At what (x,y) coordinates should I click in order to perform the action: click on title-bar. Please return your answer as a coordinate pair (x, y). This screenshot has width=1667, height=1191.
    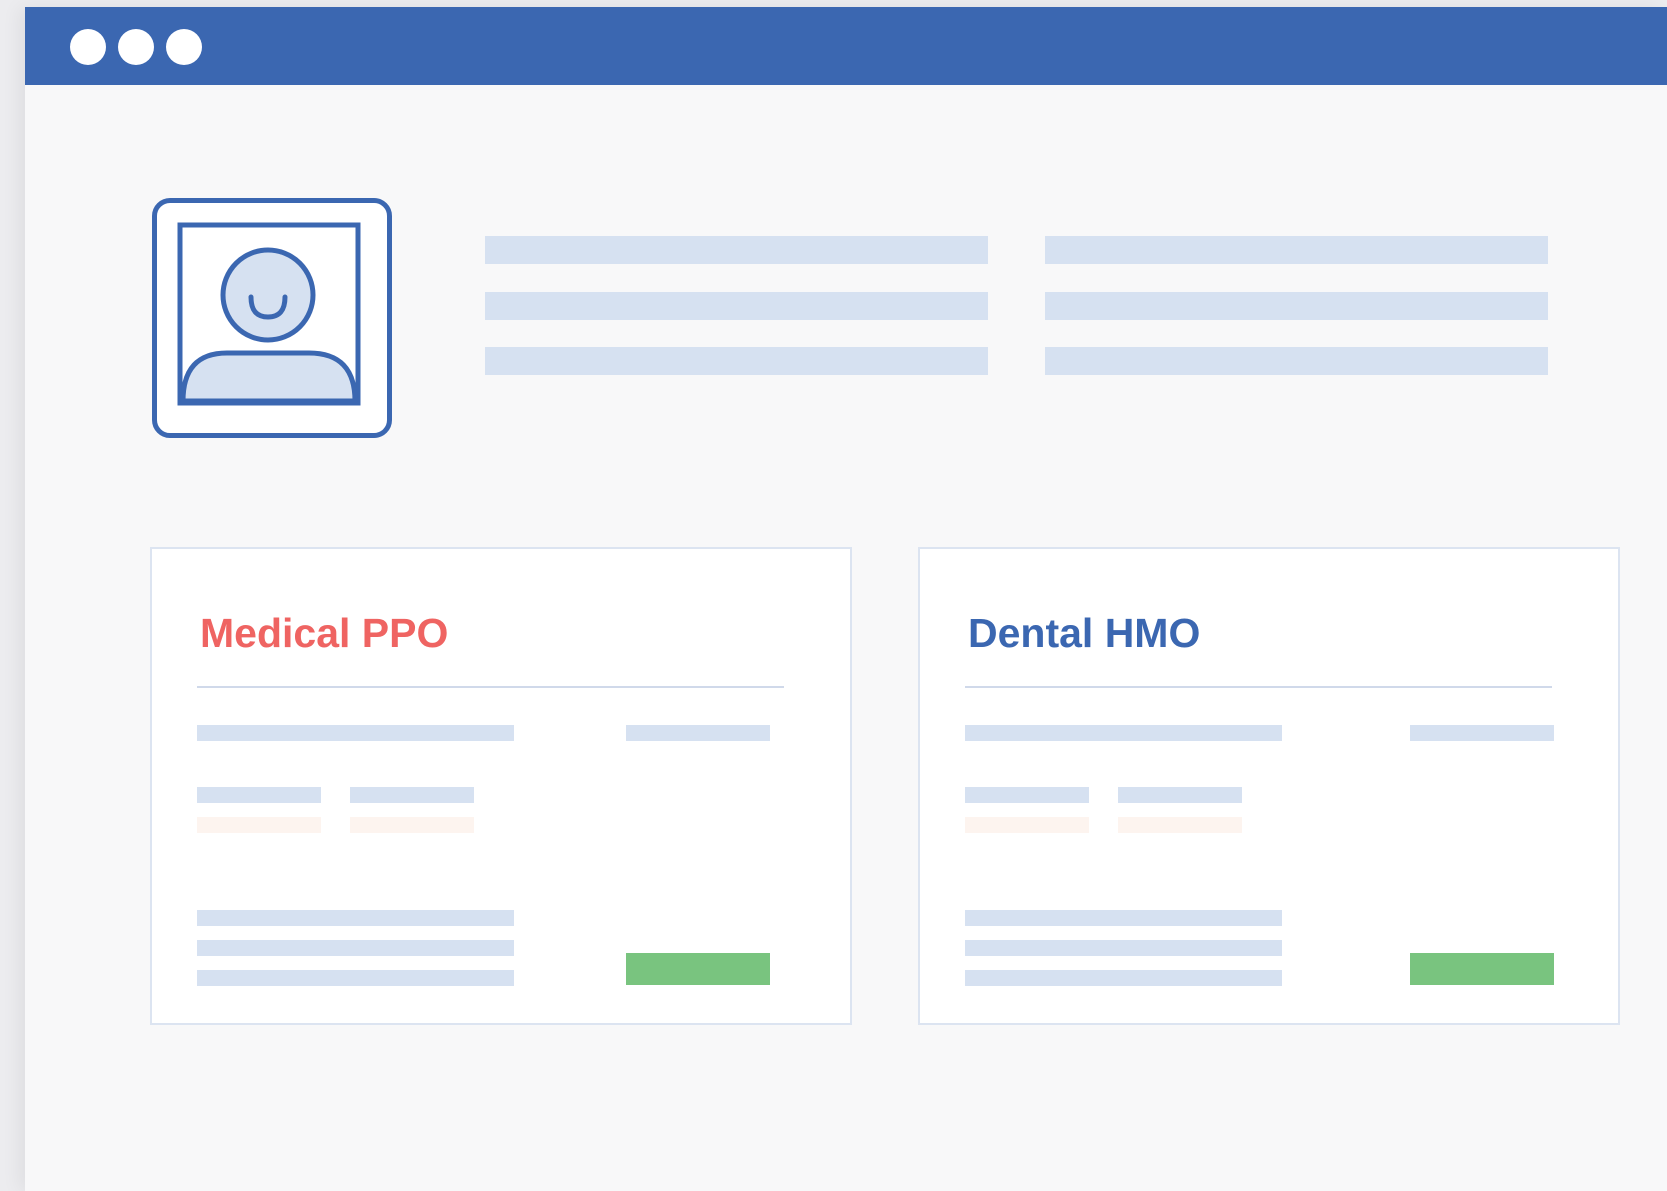
    Looking at the image, I should click on (846, 46).